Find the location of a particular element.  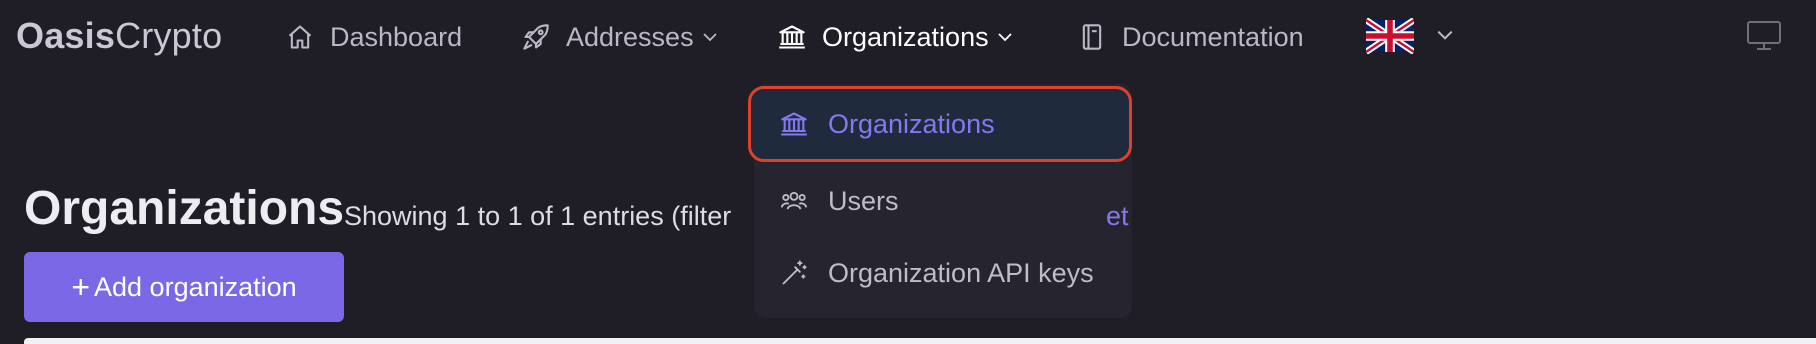

nav-organizations: Organizations is located at coordinates (896, 37).